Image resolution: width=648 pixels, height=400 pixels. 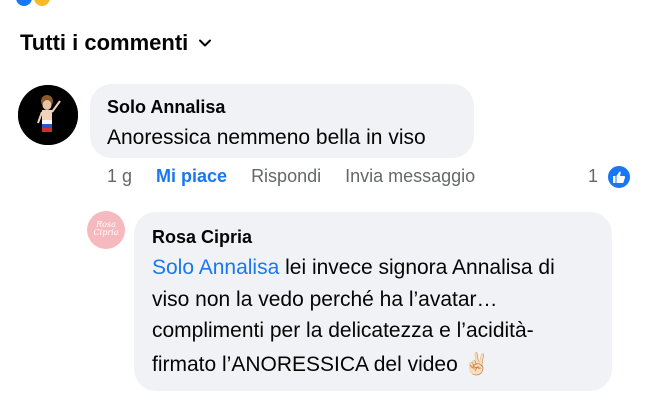 I want to click on reply-author: Rosa Cipria, so click(x=202, y=237).